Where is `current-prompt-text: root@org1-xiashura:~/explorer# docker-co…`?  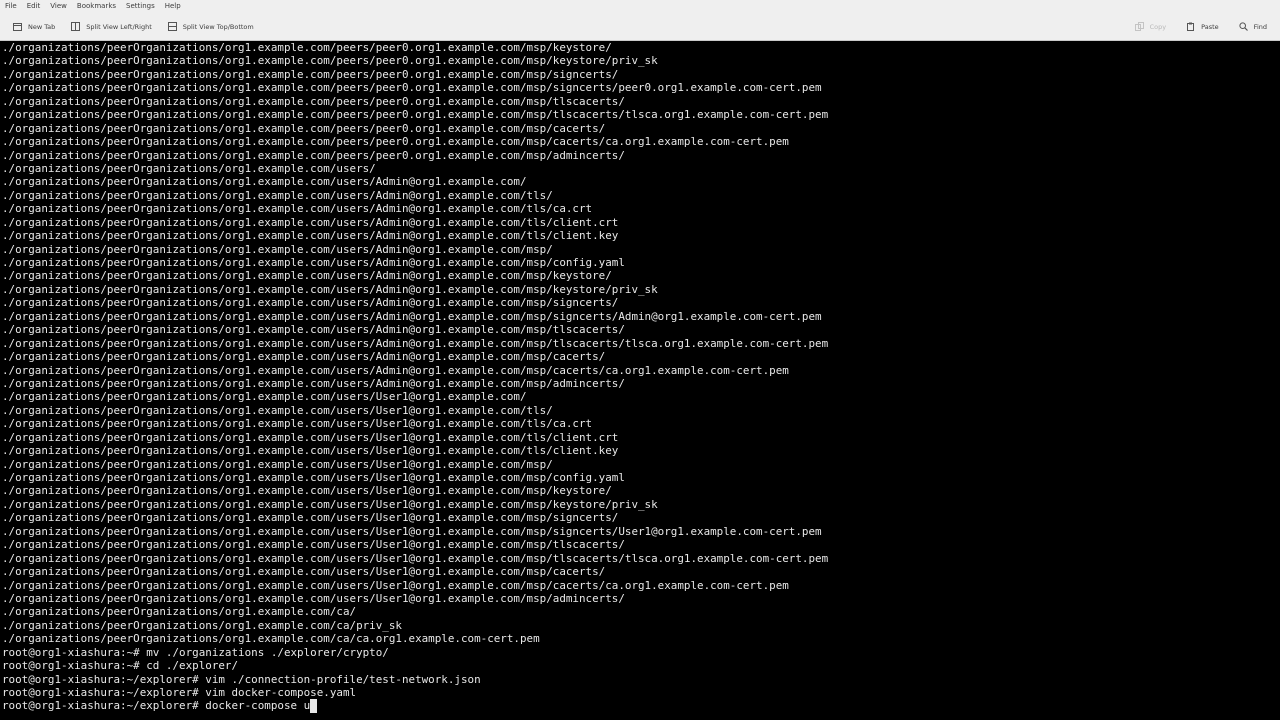
current-prompt-text: root@org1-xiashura:~/explorer# docker-co… is located at coordinates (156, 706).